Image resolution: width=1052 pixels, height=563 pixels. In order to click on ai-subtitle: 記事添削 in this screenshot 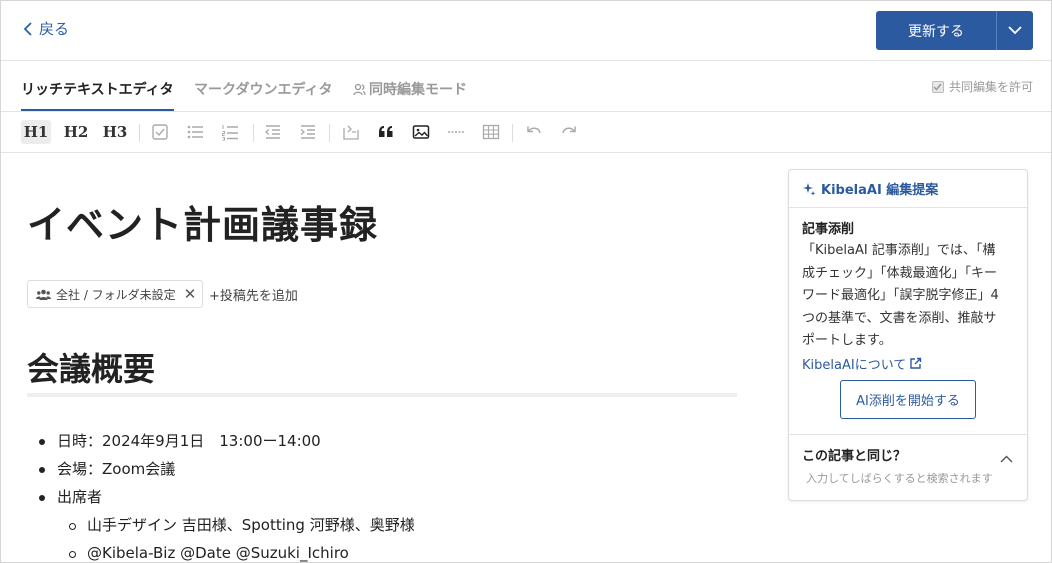, I will do `click(828, 229)`.